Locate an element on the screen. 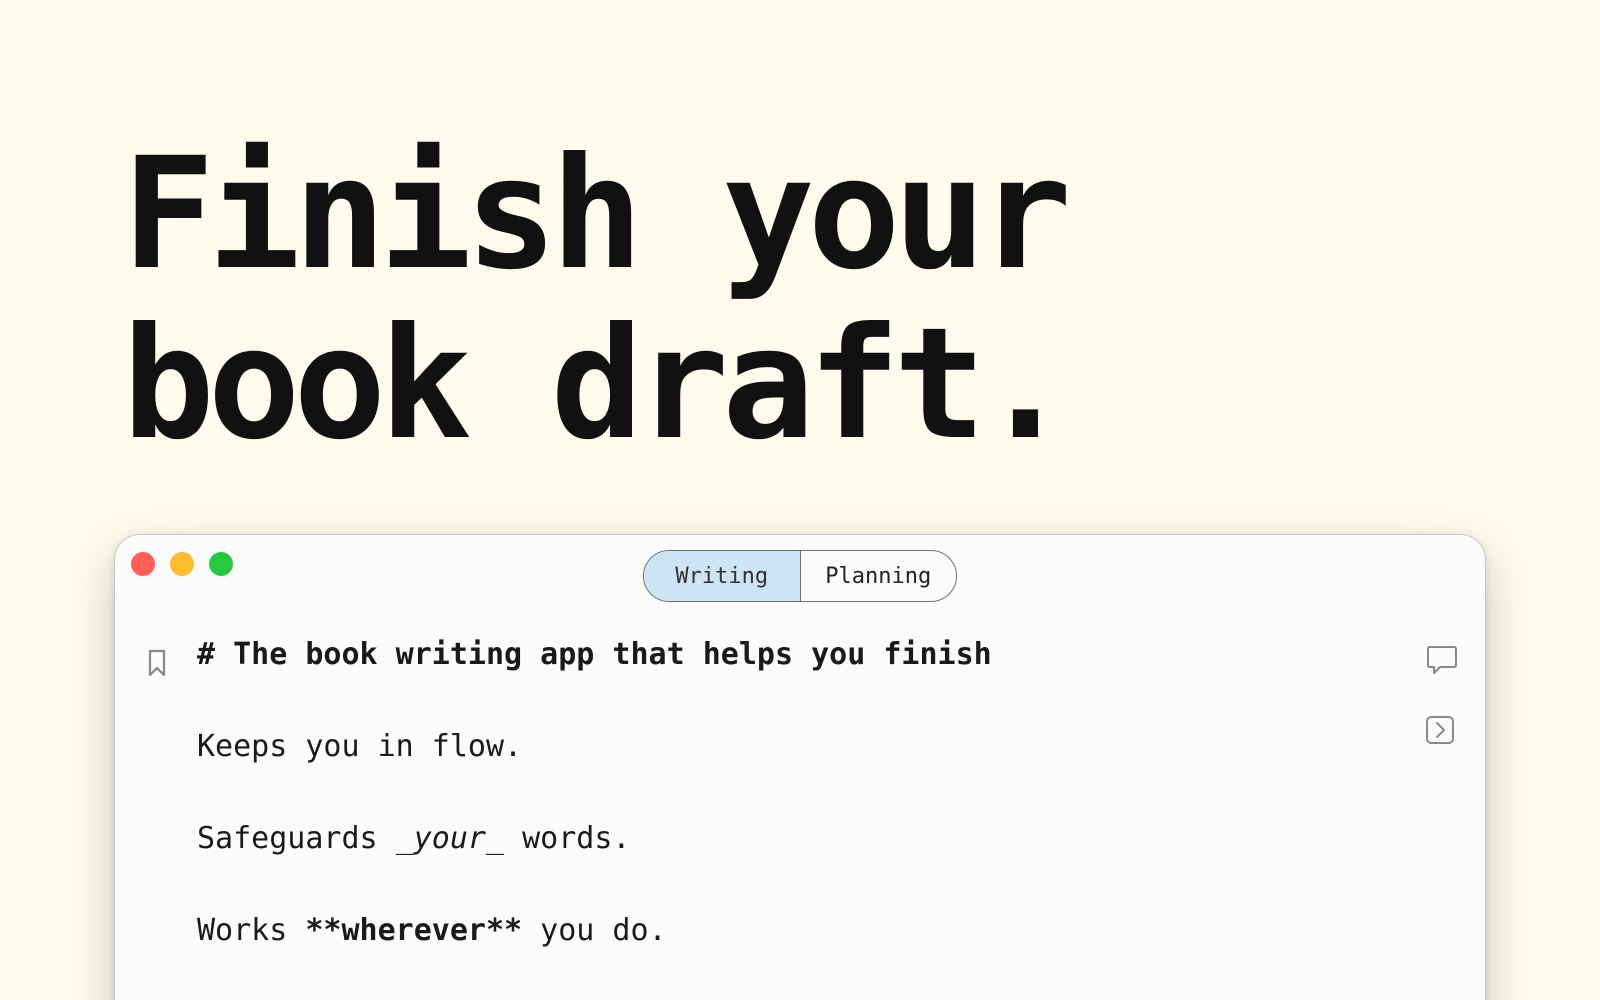  heading-marker: # is located at coordinates (206, 654).